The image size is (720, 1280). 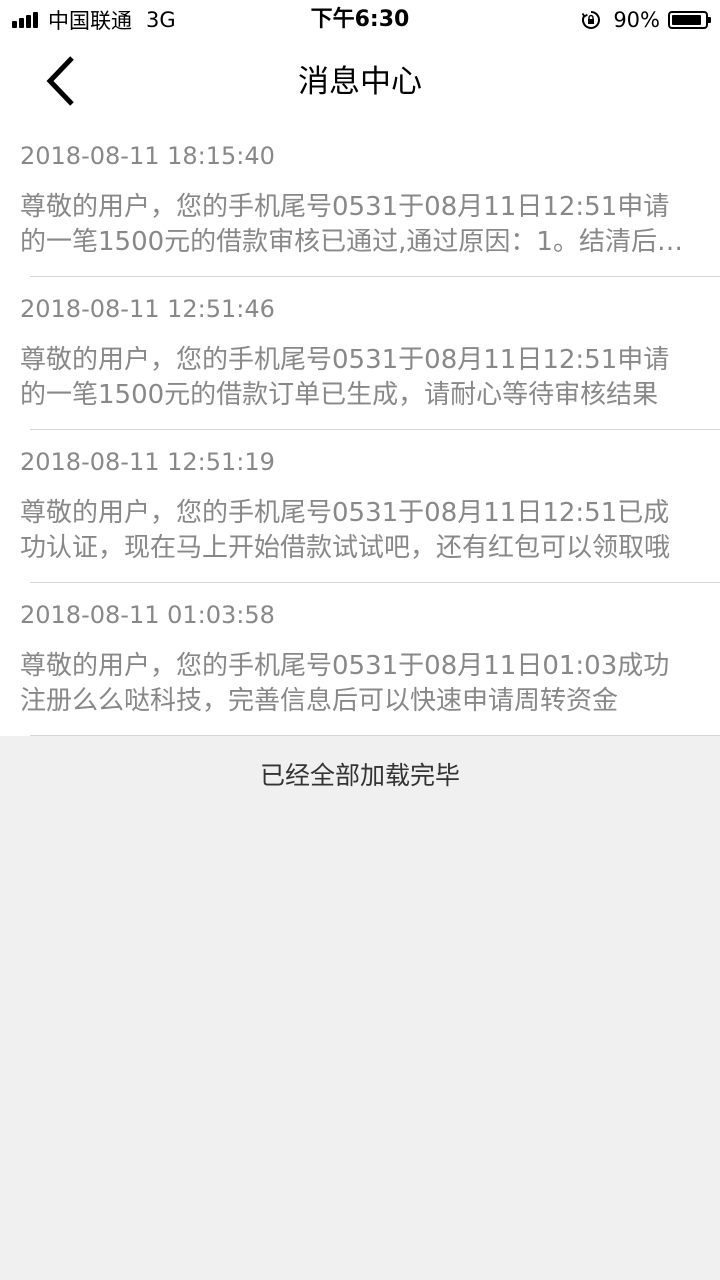 I want to click on status-right: 90%, so click(x=646, y=20).